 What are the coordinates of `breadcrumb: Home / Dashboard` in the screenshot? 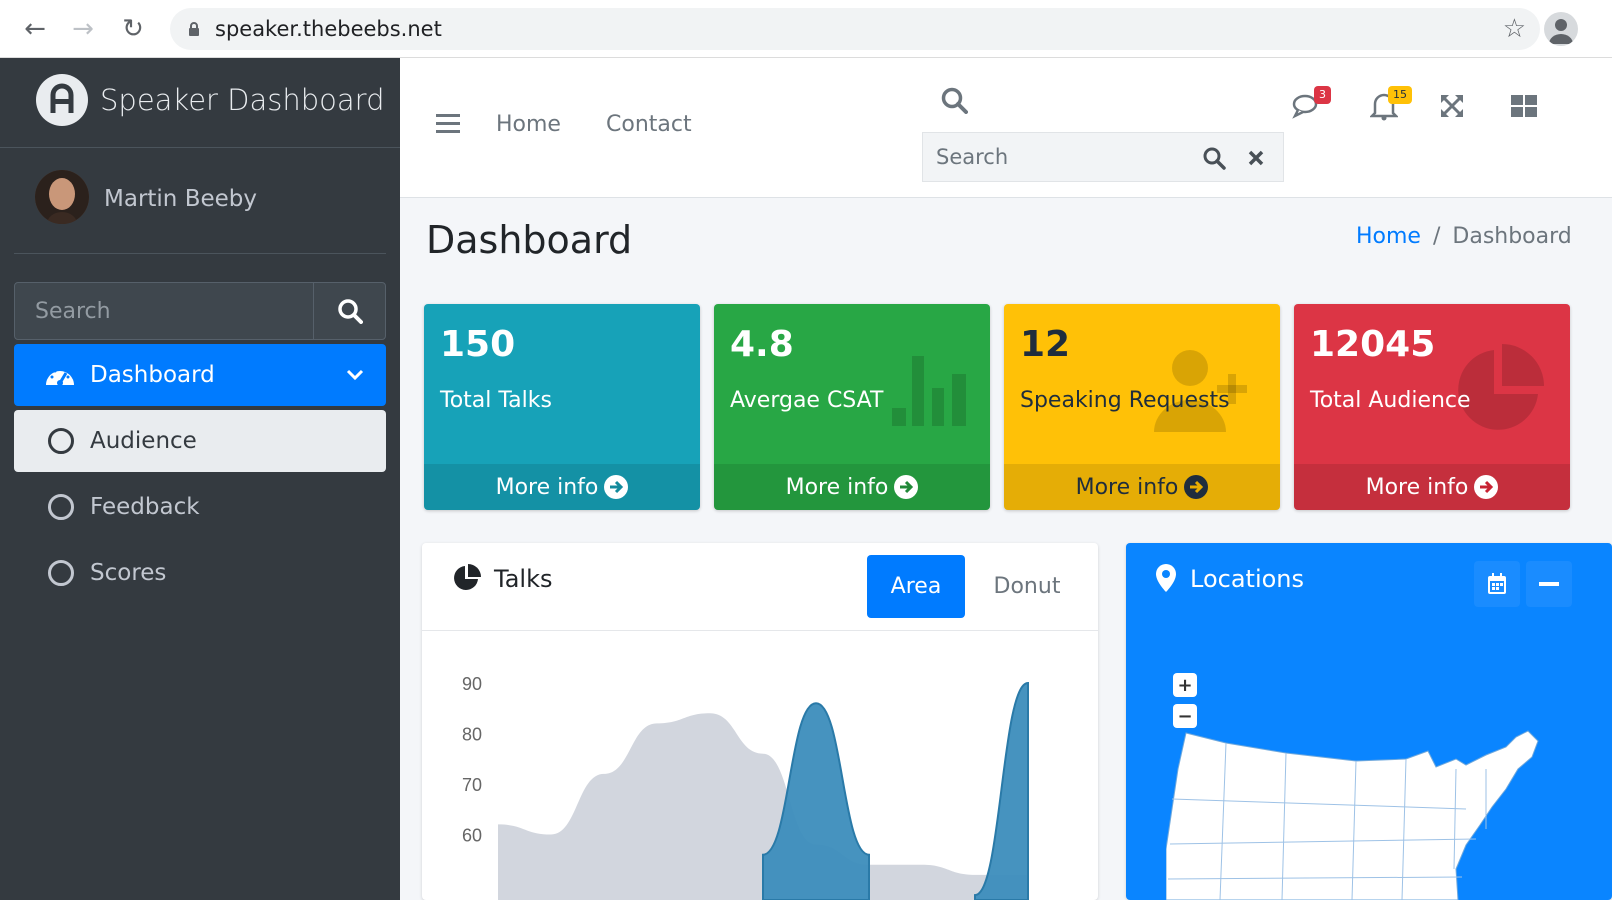 It's located at (1464, 236).